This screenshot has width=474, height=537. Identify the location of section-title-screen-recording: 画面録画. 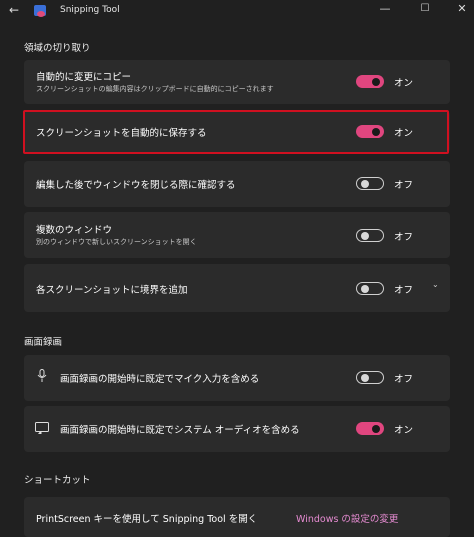
(43, 342).